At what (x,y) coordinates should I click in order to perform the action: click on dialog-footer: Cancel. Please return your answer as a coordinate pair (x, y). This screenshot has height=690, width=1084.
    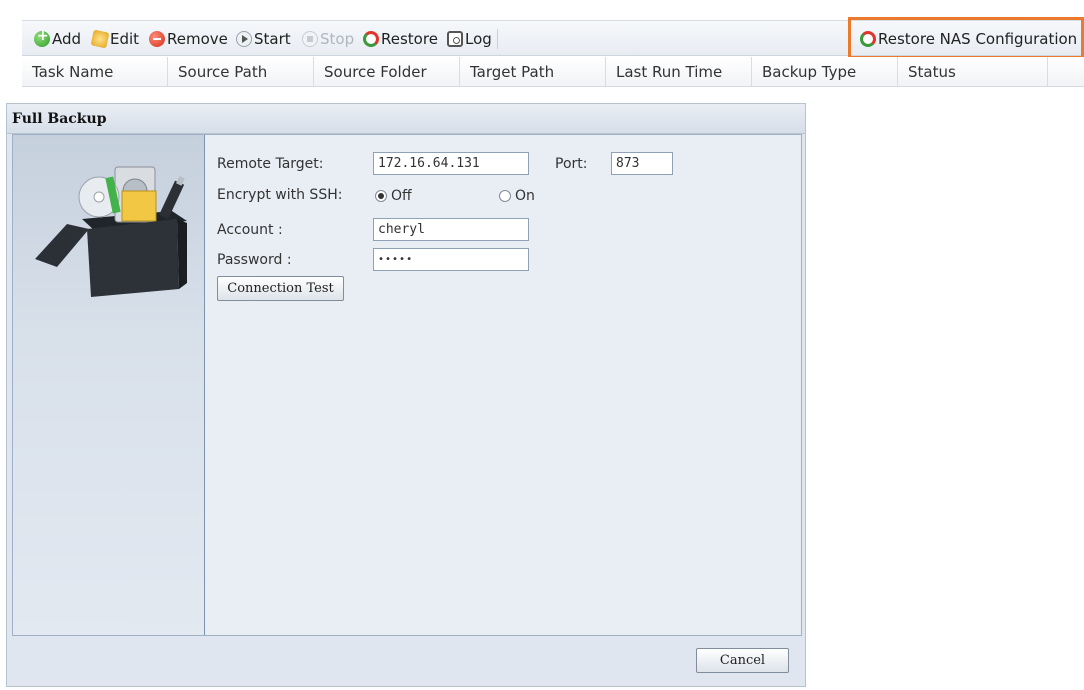
    Looking at the image, I should click on (406, 662).